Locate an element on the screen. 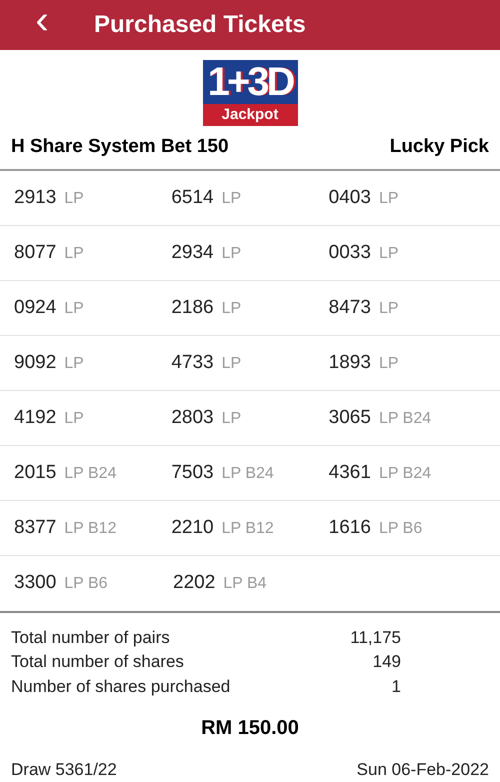 The width and height of the screenshot is (500, 782). summary-label: Total number of pairs is located at coordinates (91, 637).